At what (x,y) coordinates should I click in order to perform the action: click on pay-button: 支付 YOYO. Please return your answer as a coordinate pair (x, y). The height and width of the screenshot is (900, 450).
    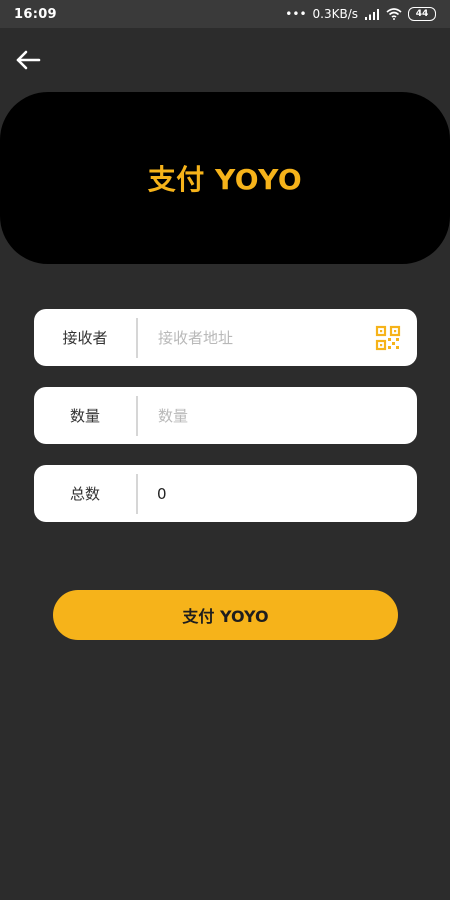
    Looking at the image, I should click on (225, 615).